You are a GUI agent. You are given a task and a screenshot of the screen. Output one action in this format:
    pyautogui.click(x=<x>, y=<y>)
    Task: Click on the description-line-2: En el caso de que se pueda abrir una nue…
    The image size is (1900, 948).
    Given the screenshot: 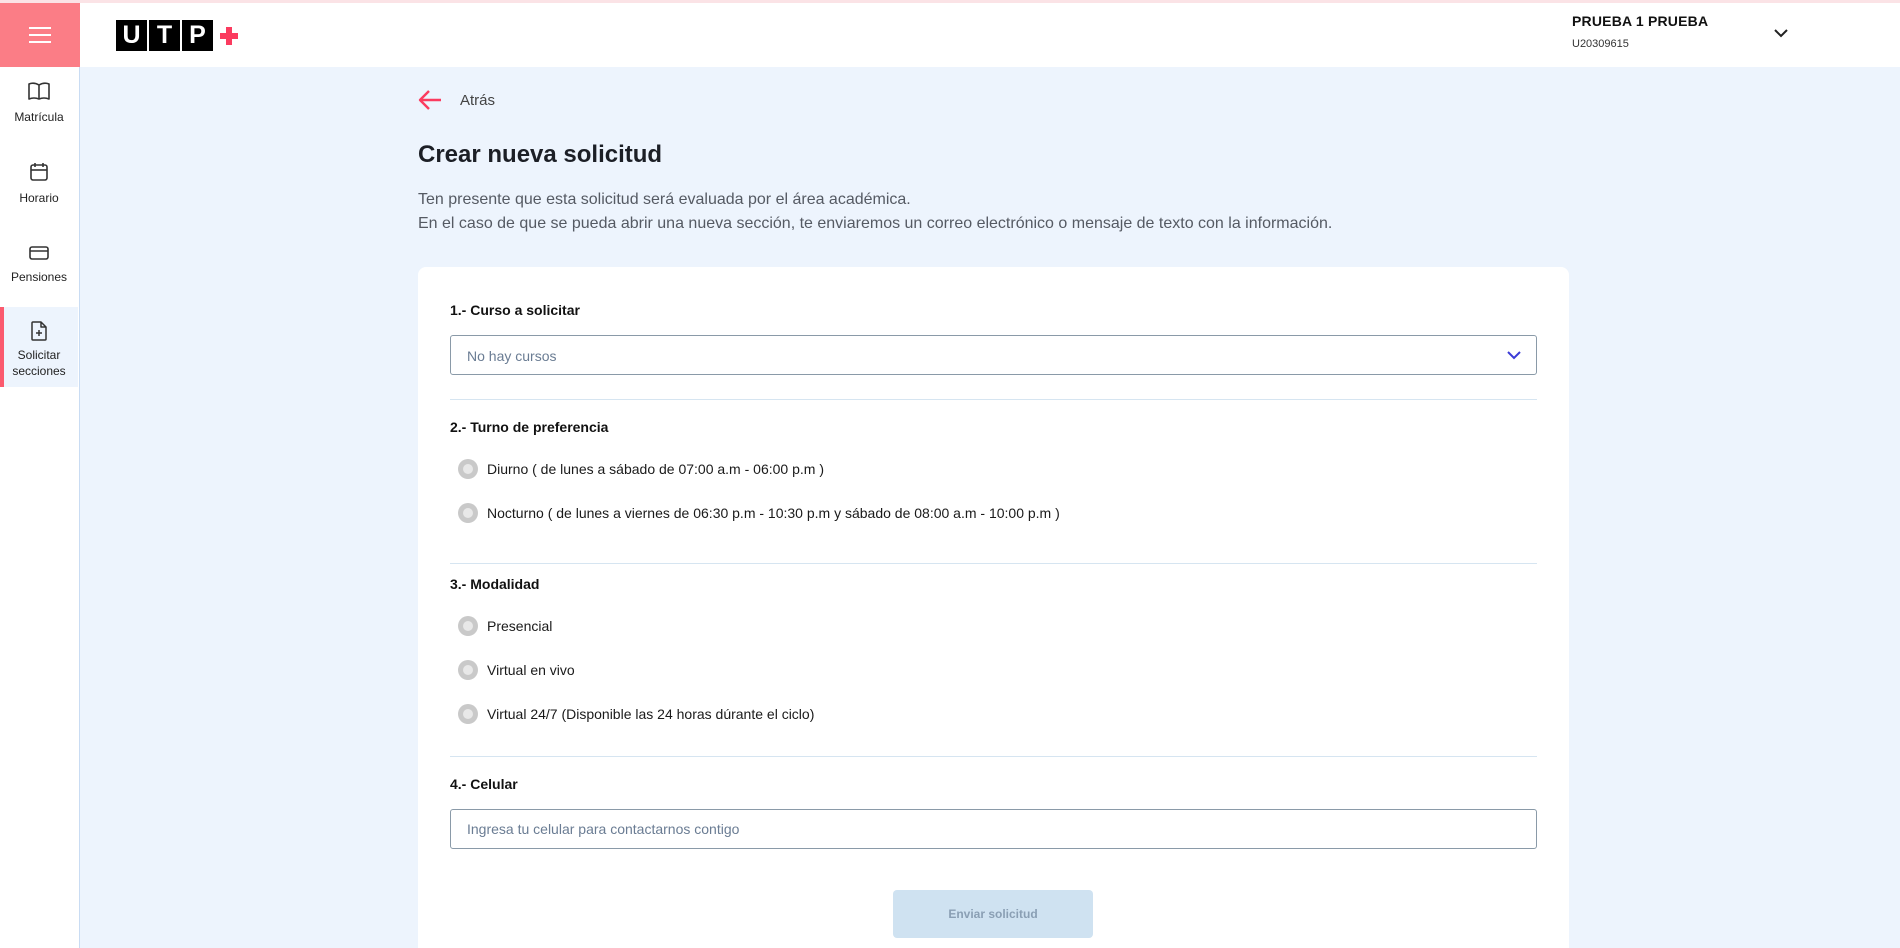 What is the action you would take?
    pyautogui.click(x=875, y=223)
    